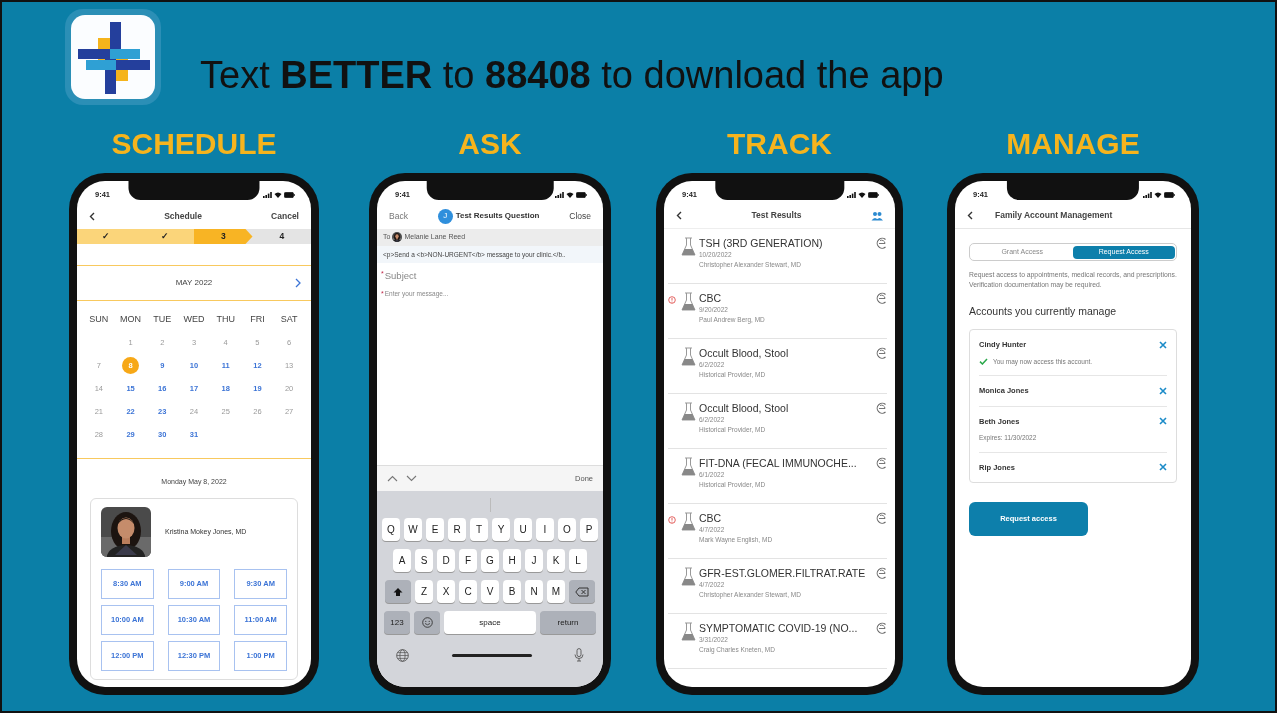 The height and width of the screenshot is (713, 1277). Describe the element at coordinates (568, 622) in the screenshot. I see `return-key: return` at that location.